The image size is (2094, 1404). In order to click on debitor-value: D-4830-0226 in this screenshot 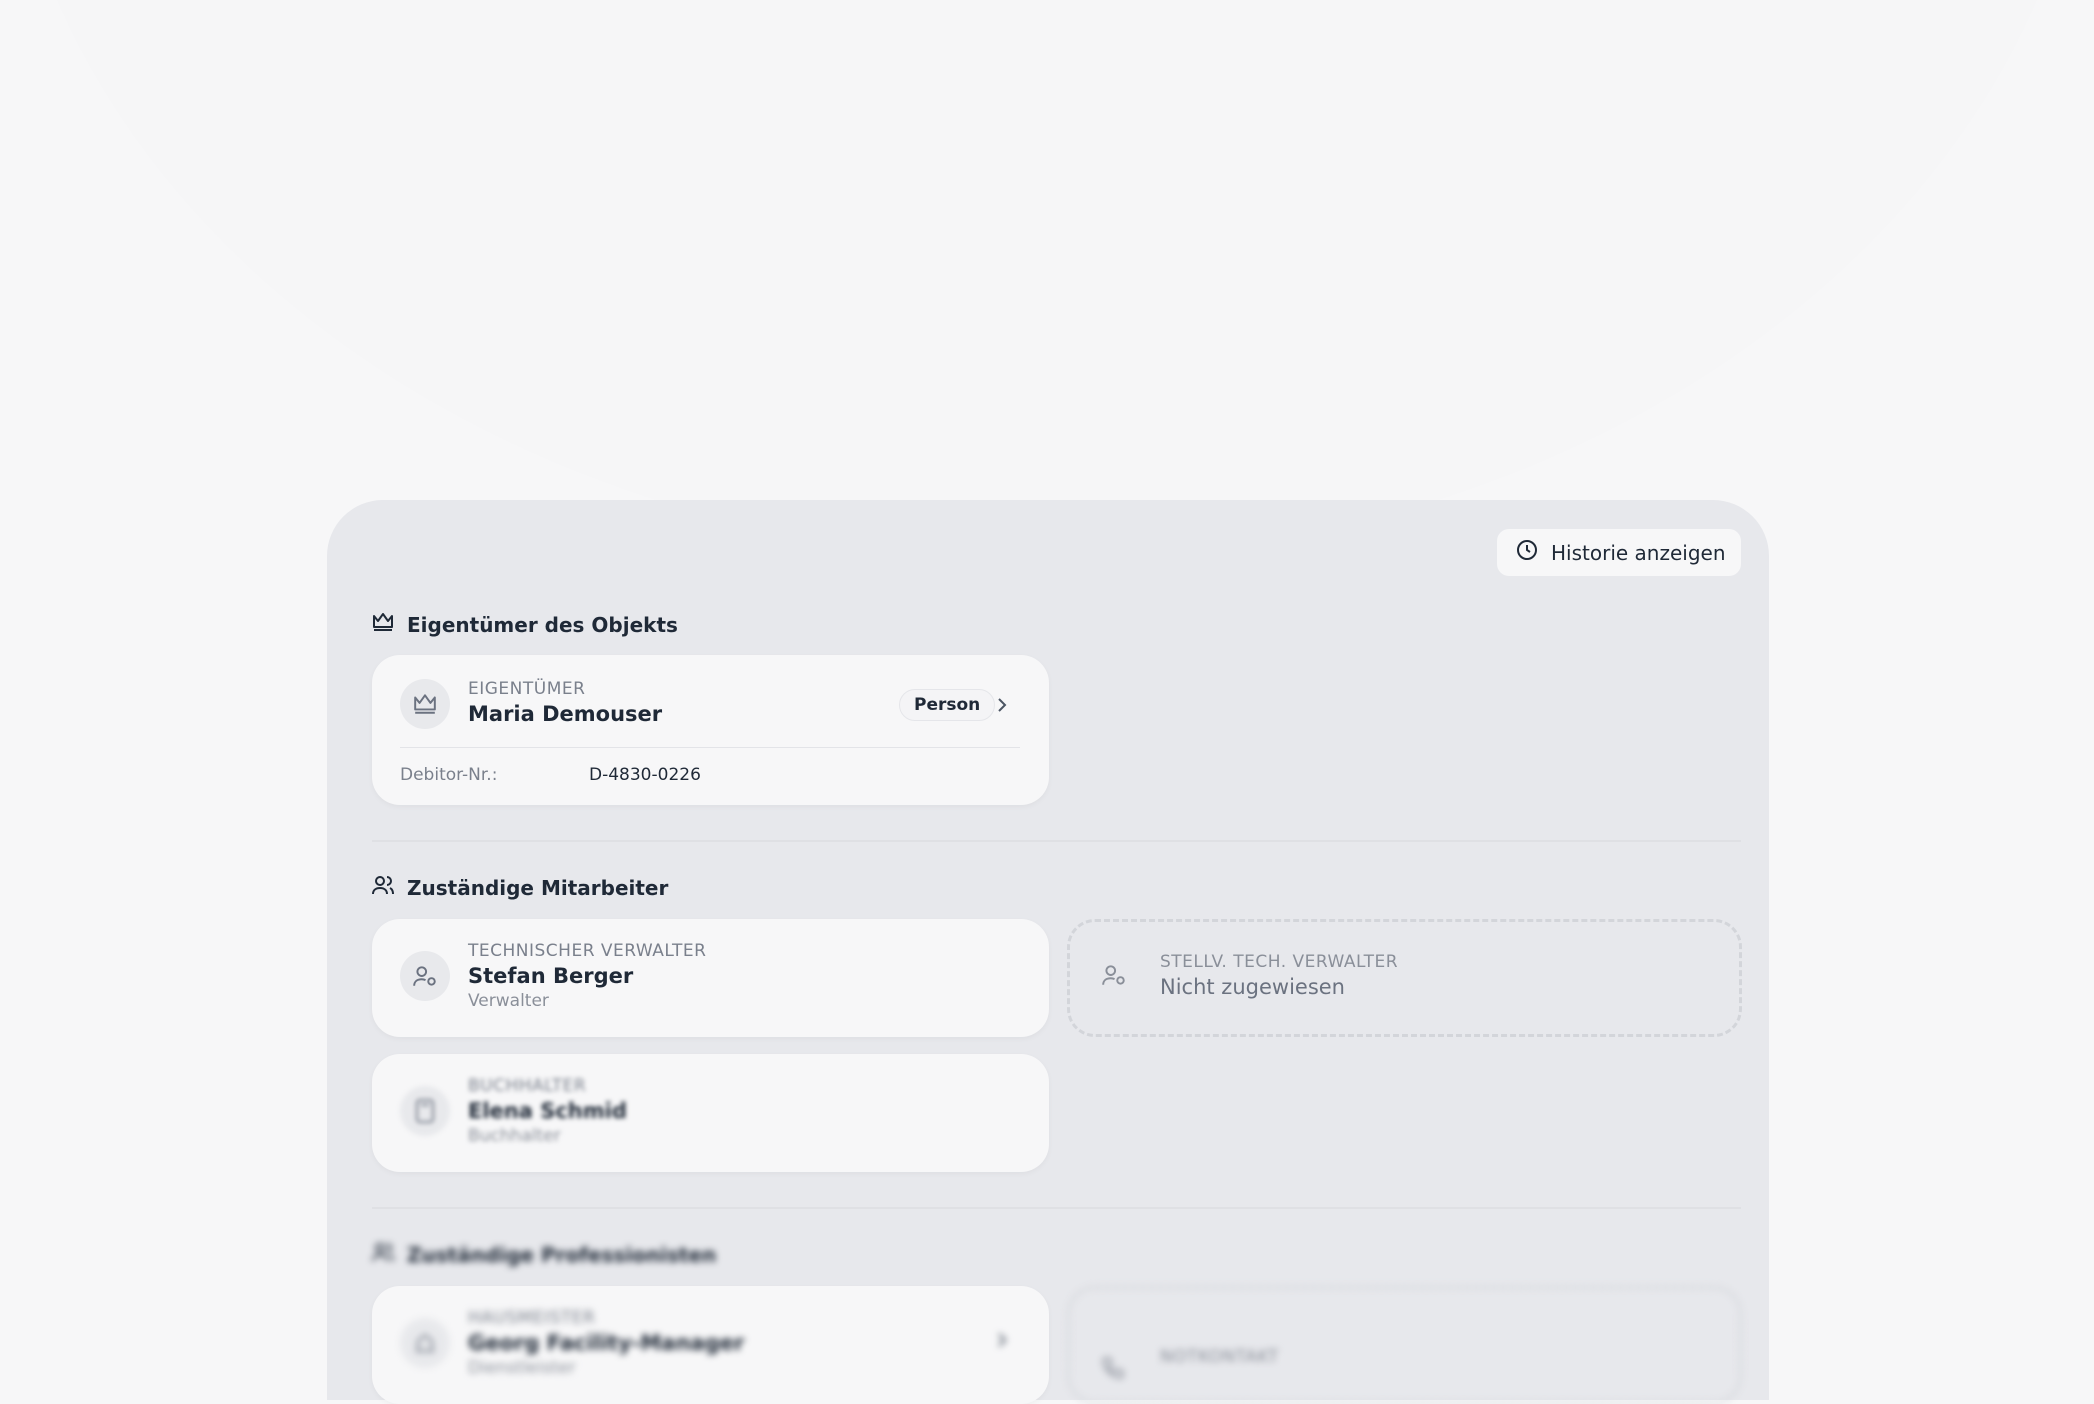, I will do `click(645, 775)`.